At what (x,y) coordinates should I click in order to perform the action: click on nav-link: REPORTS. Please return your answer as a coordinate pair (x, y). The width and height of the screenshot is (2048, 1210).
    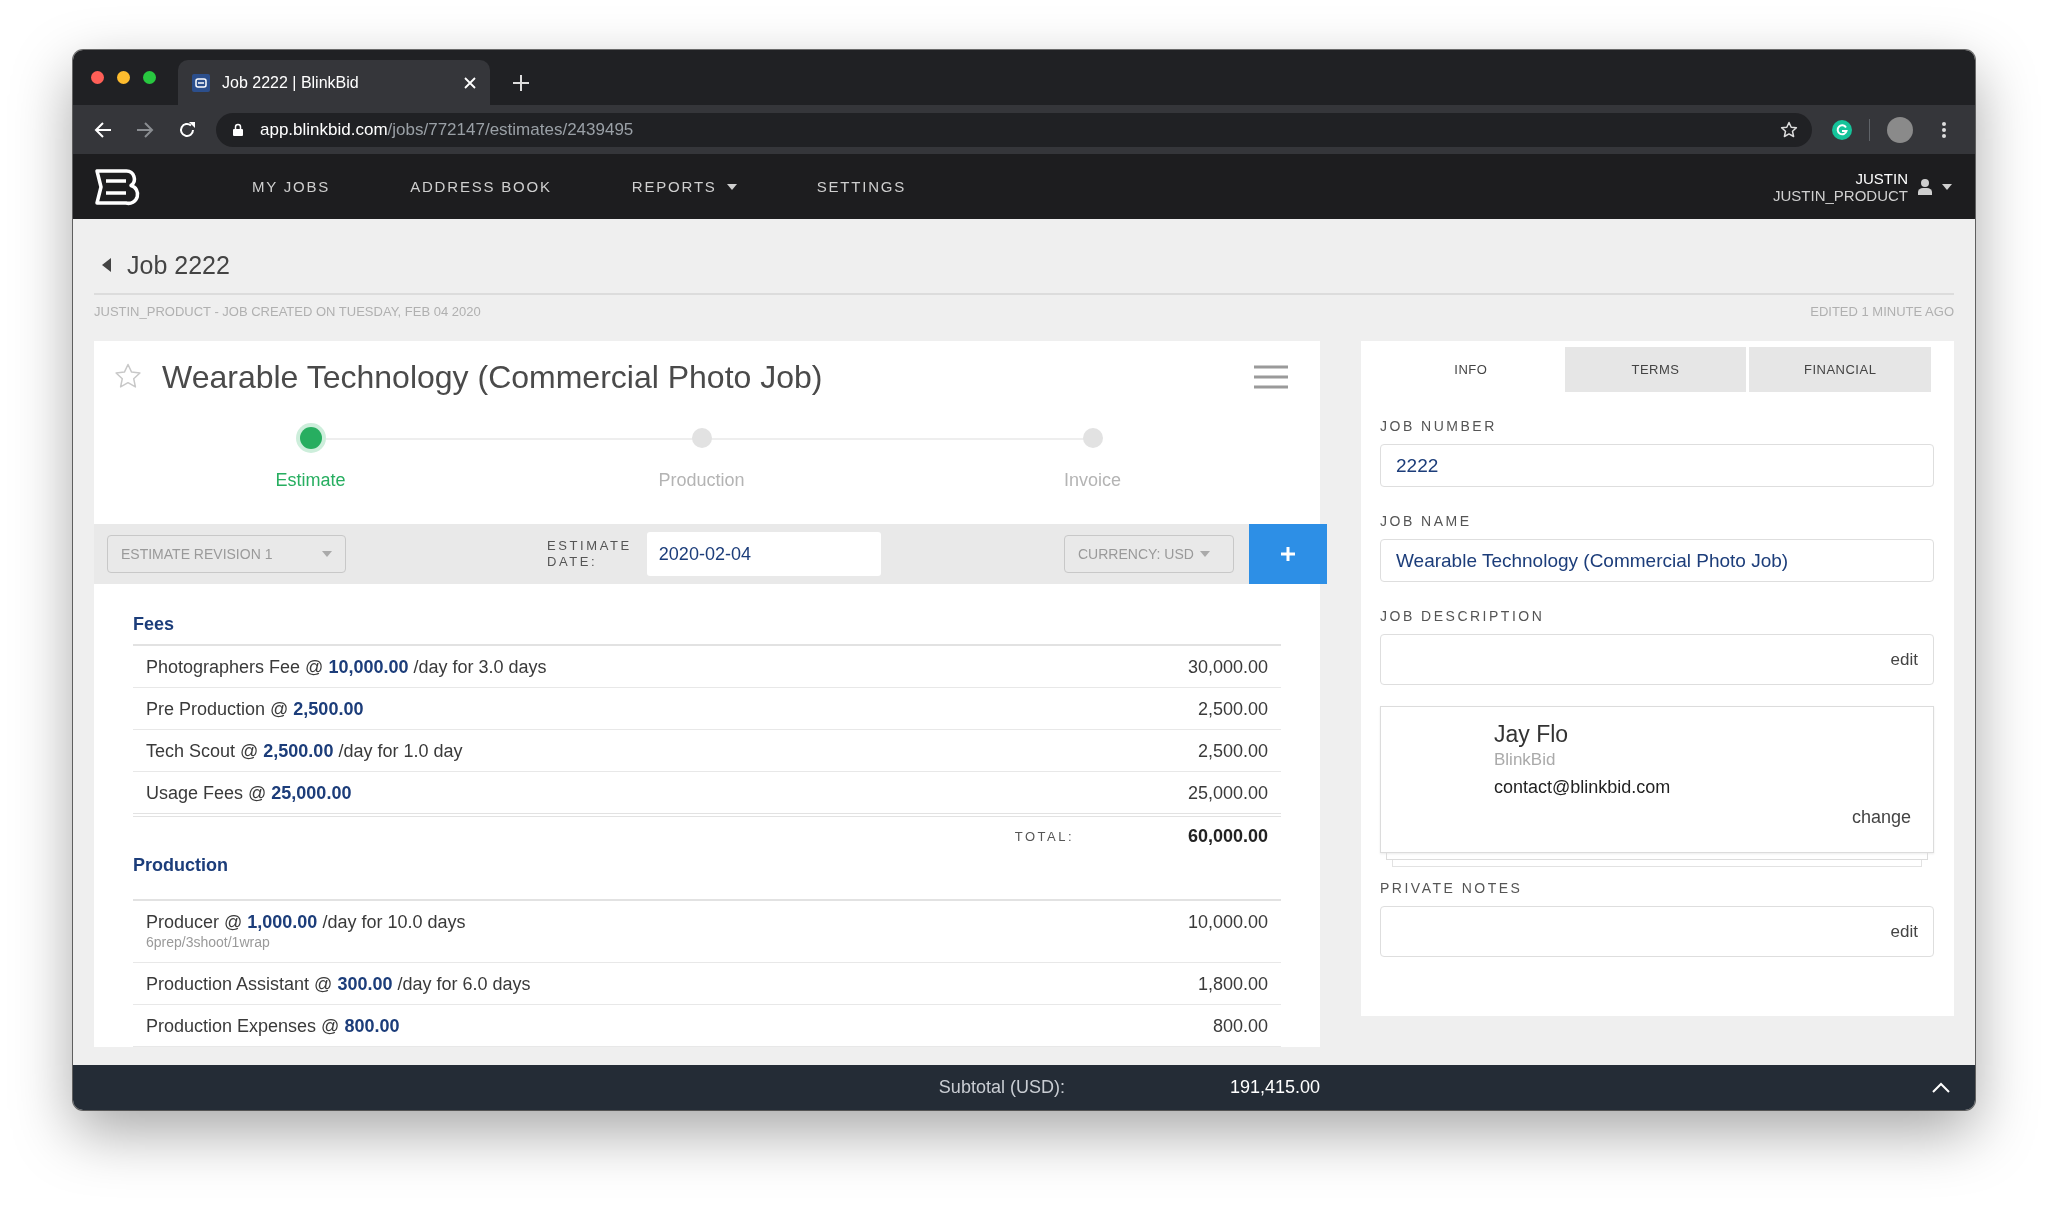
    Looking at the image, I should click on (684, 186).